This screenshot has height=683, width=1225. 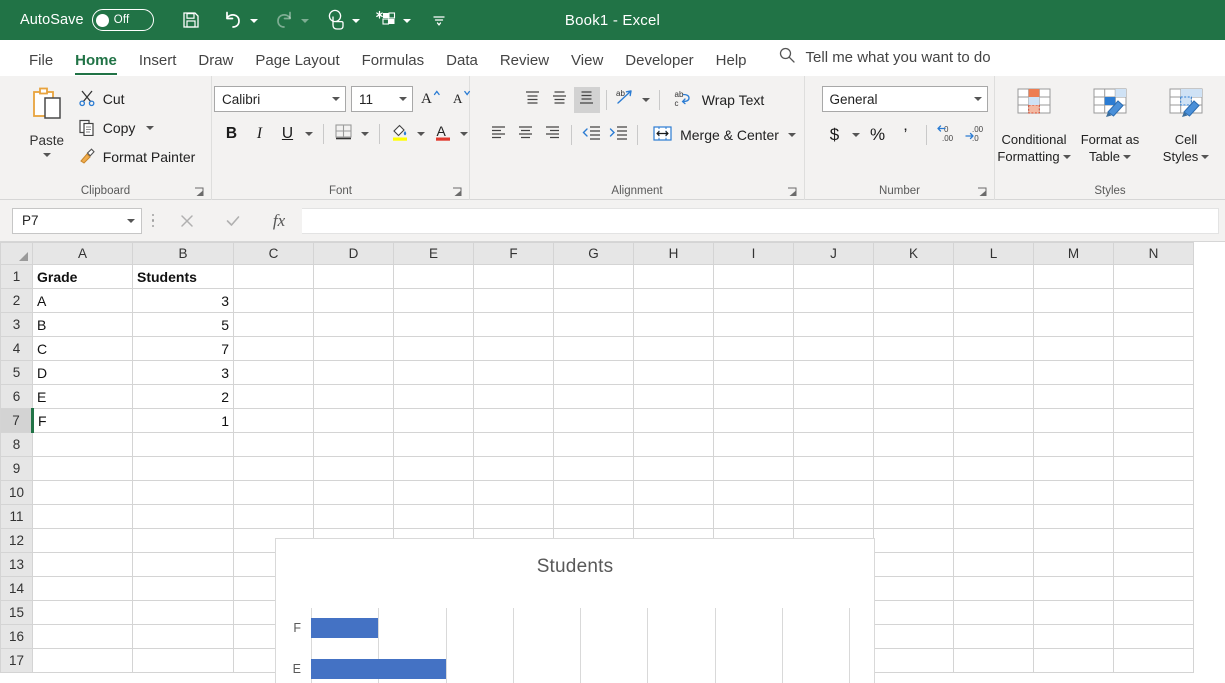 What do you see at coordinates (16, 348) in the screenshot?
I see `row-header-4: 4` at bounding box center [16, 348].